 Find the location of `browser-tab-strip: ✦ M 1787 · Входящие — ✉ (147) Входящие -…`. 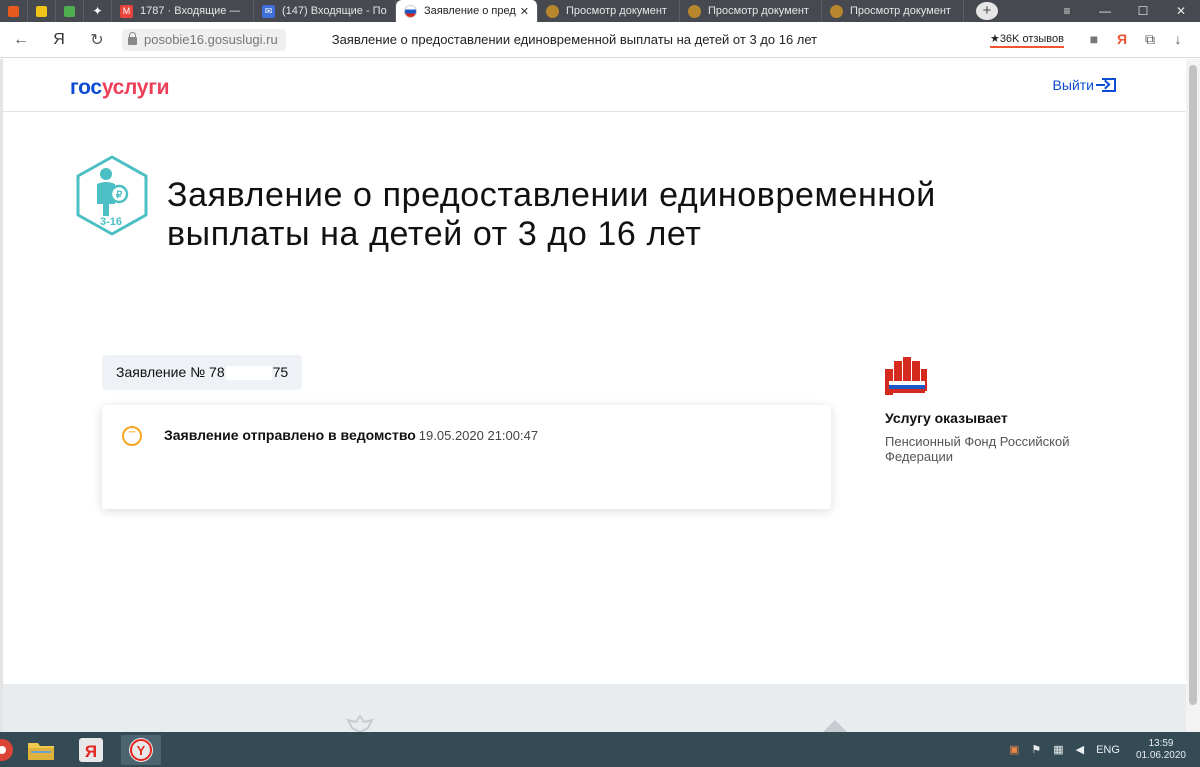

browser-tab-strip: ✦ M 1787 · Входящие — ✉ (147) Входящие -… is located at coordinates (600, 11).